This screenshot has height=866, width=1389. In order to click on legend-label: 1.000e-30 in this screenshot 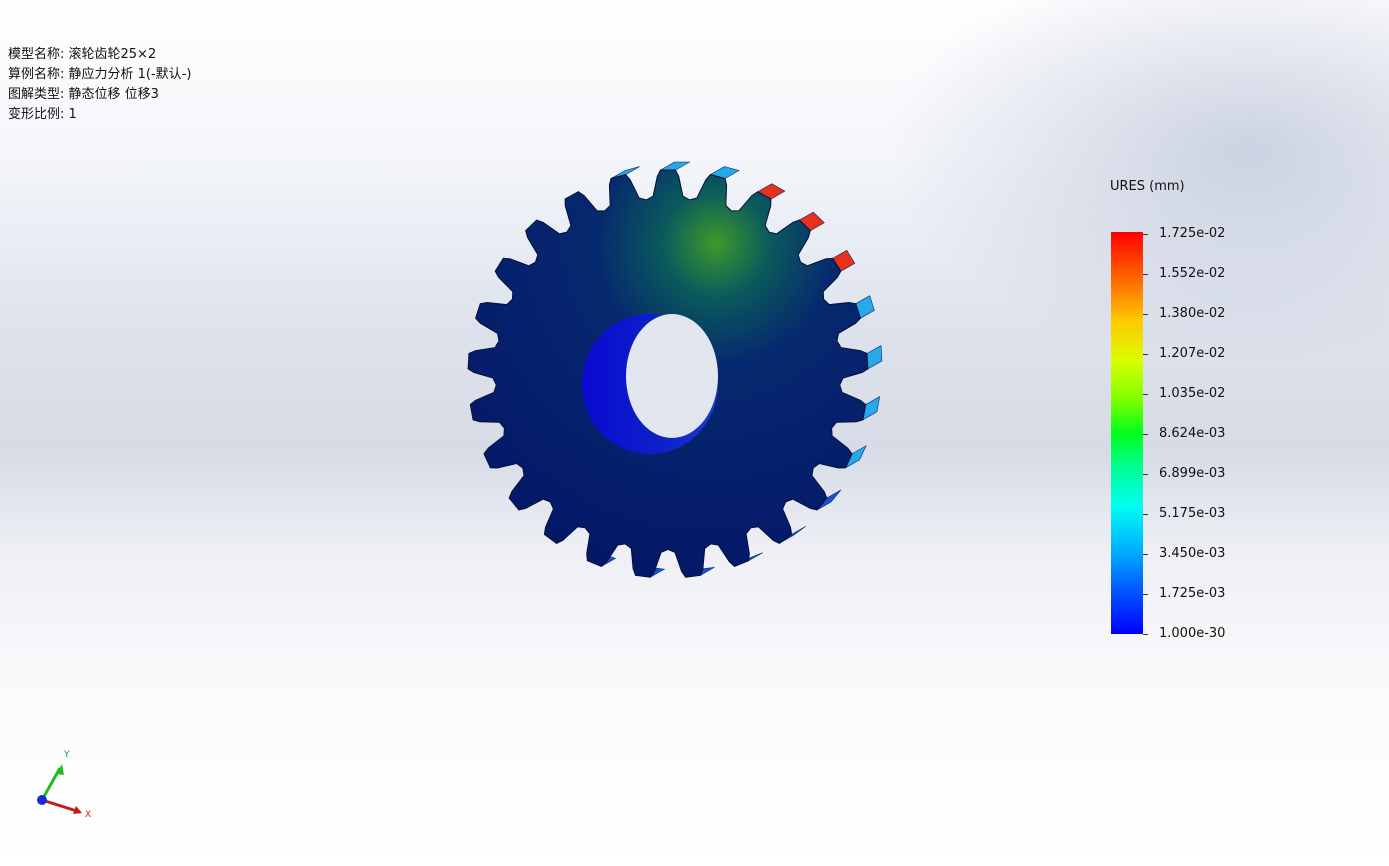, I will do `click(1192, 633)`.